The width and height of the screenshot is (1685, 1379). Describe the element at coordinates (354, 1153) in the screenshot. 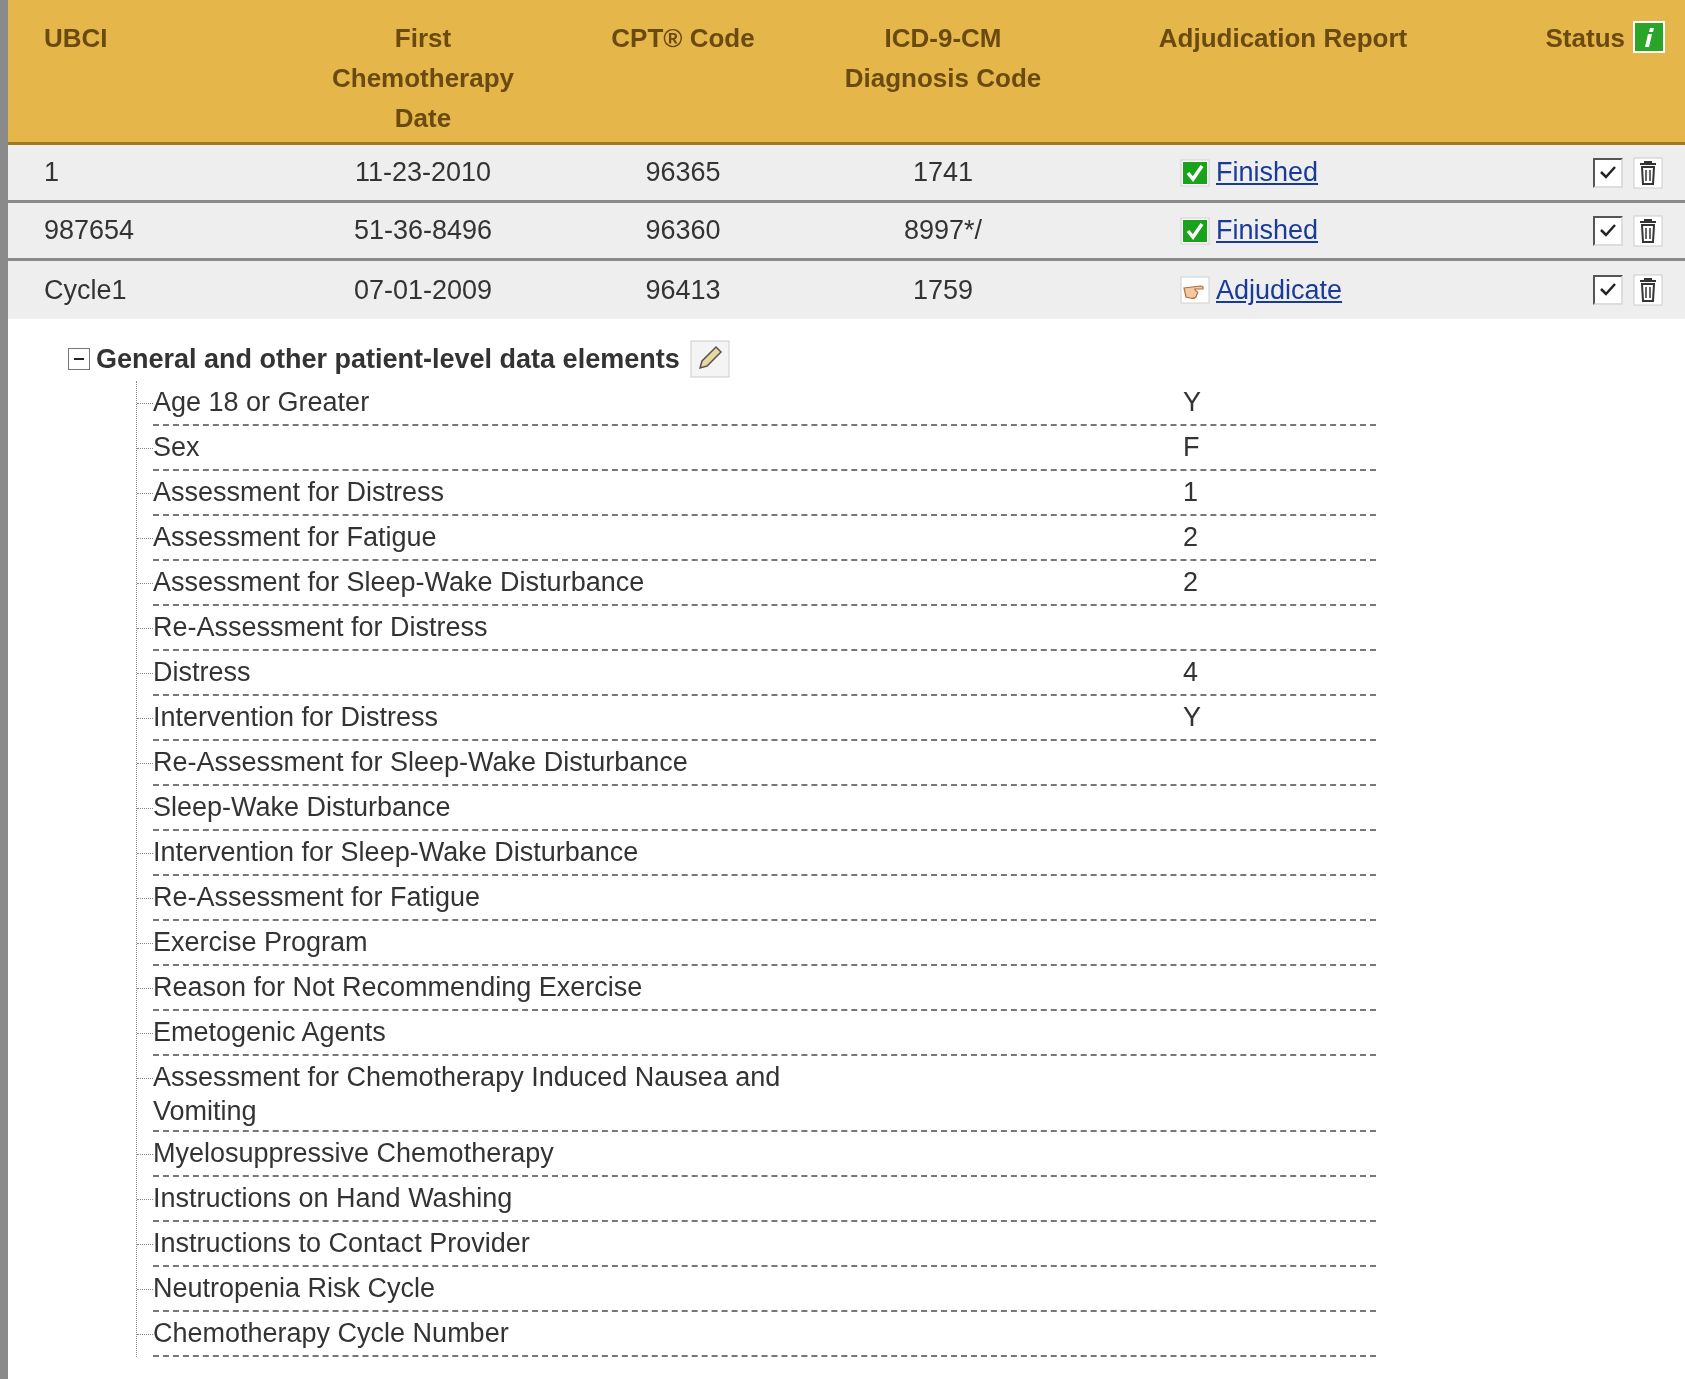

I see `field-label: Myelosuppressive Chemotherapy` at that location.